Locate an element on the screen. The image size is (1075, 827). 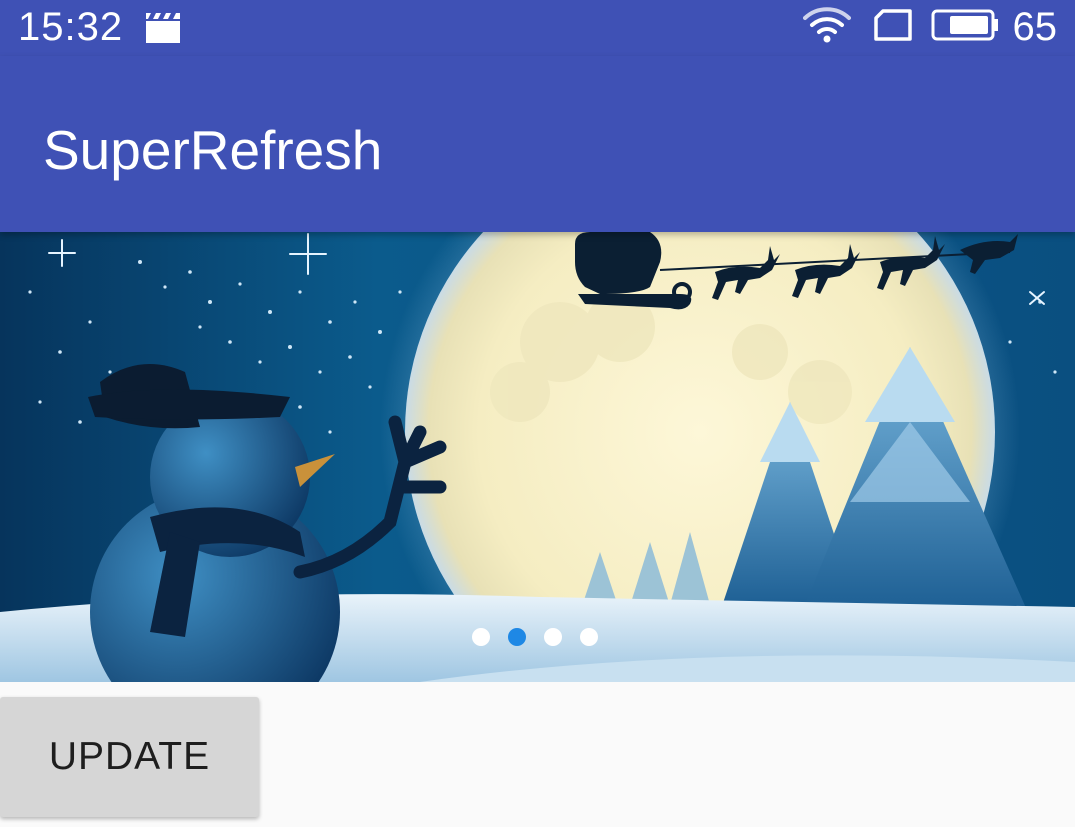
clapper-icon is located at coordinates (163, 30).